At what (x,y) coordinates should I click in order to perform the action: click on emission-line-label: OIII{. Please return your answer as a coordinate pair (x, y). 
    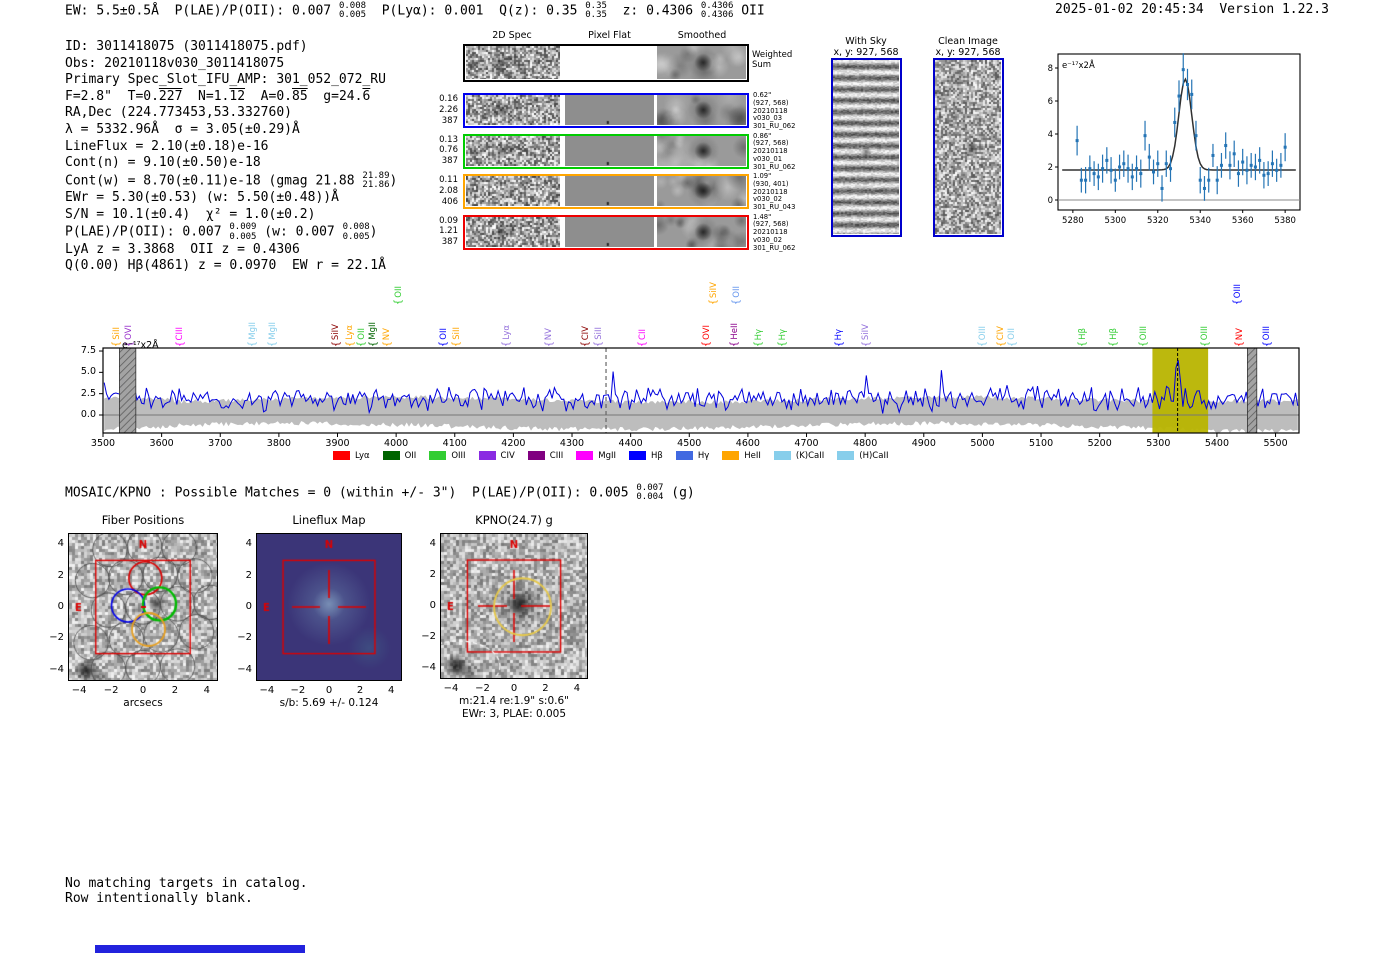
    Looking at the image, I should click on (1144, 337).